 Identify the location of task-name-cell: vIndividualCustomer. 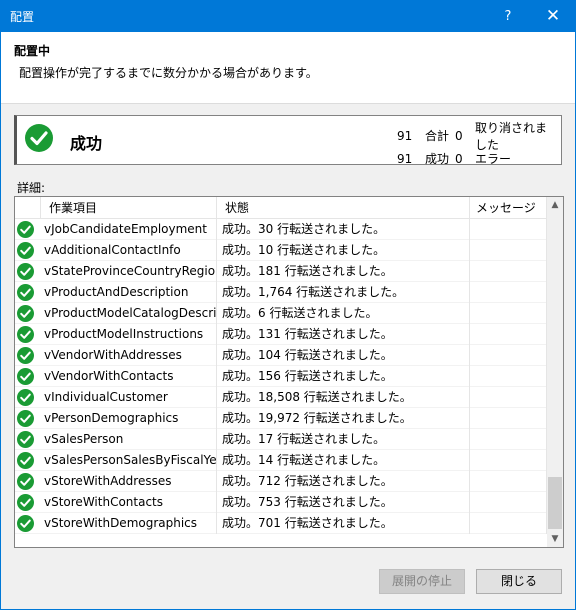
(129, 397).